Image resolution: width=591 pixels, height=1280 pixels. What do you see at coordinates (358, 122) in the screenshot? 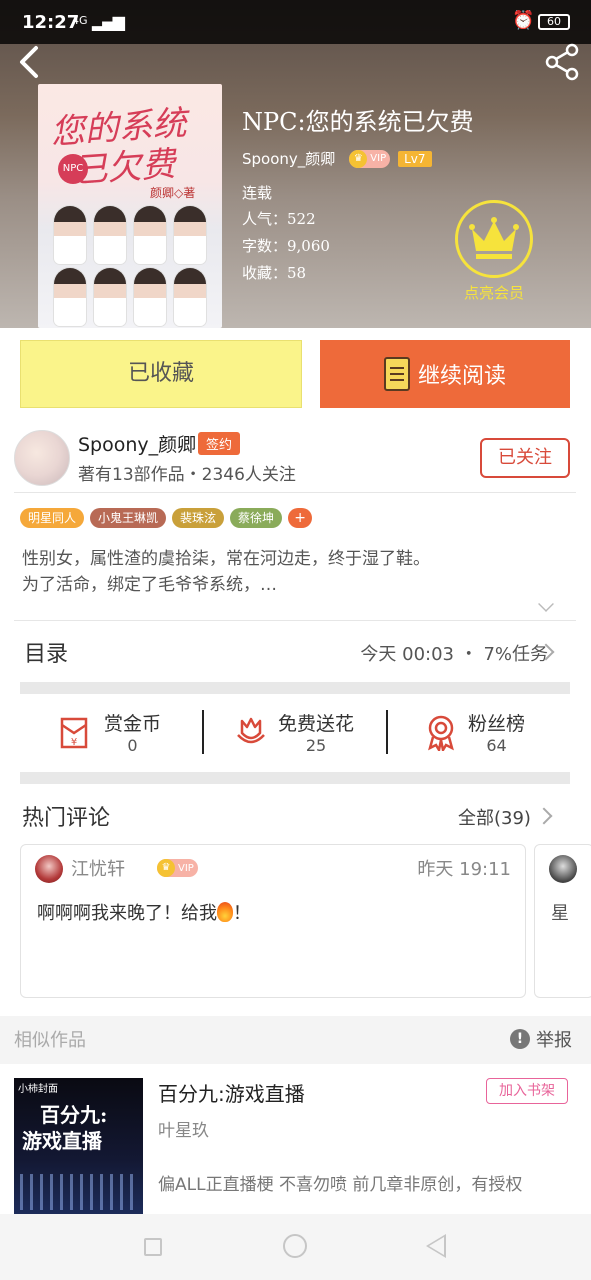
I see `book-title: NPC:您的系统已欠费` at bounding box center [358, 122].